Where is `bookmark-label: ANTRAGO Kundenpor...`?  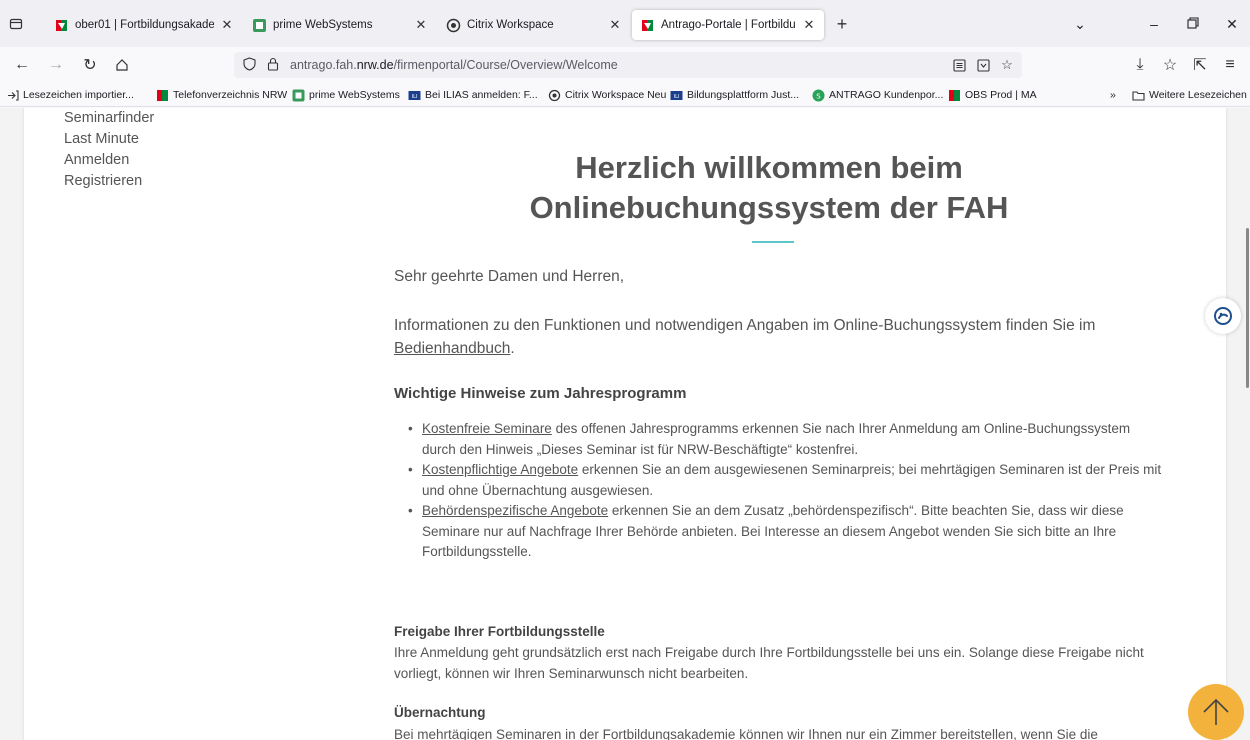
bookmark-label: ANTRAGO Kundenpor... is located at coordinates (886, 95).